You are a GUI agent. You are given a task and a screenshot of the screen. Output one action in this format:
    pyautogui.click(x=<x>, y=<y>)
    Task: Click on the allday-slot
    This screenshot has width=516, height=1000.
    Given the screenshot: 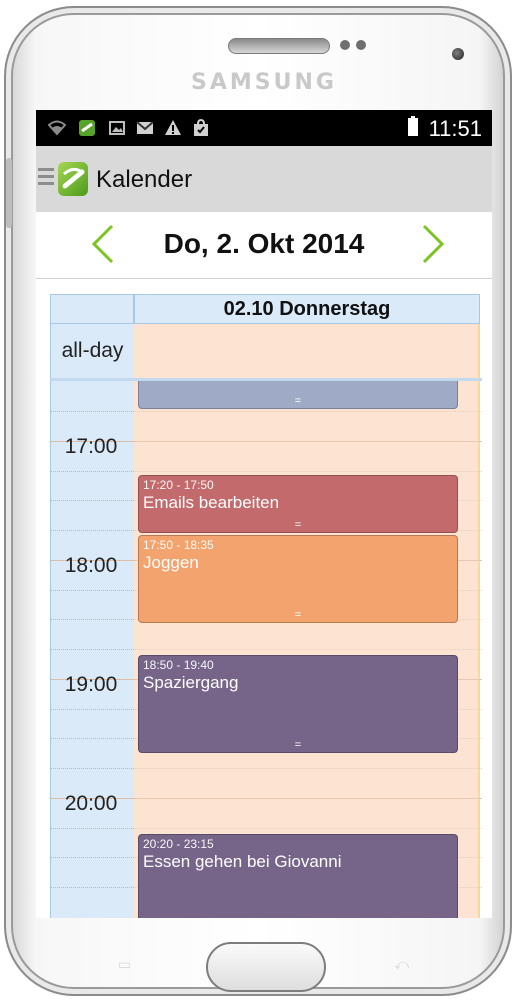 What is the action you would take?
    pyautogui.click(x=307, y=351)
    